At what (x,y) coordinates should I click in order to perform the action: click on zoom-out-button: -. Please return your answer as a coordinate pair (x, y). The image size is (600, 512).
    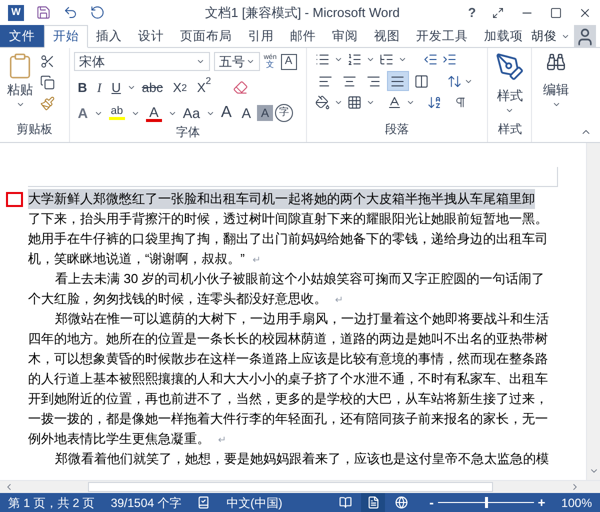
    Looking at the image, I should click on (431, 502).